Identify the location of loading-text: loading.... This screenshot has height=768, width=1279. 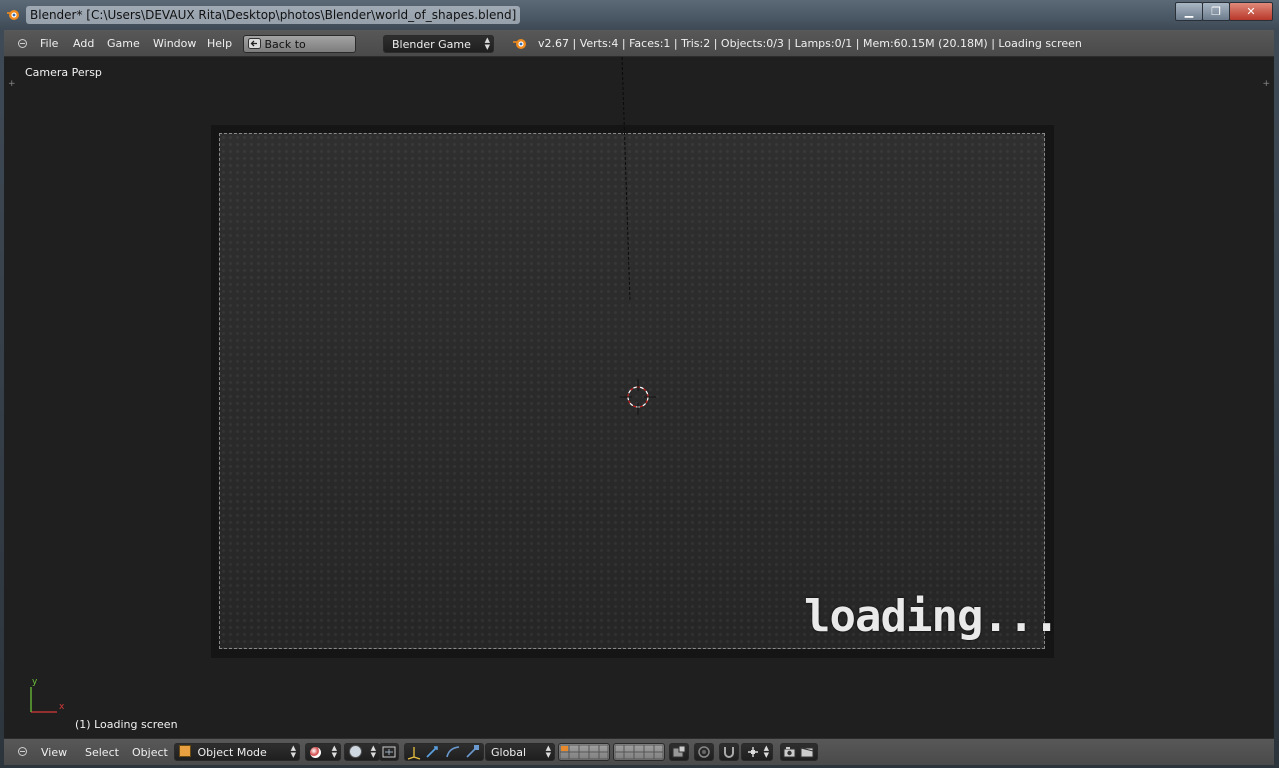
(932, 616).